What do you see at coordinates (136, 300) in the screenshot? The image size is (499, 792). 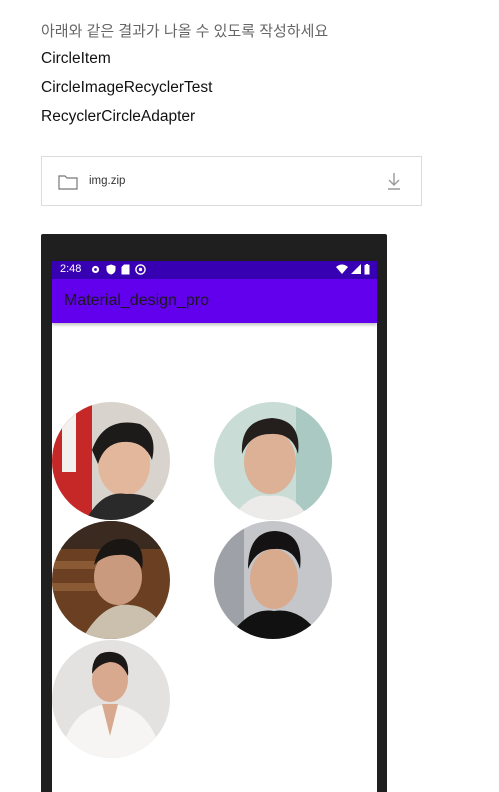 I see `app-title: Material_design_pro` at bounding box center [136, 300].